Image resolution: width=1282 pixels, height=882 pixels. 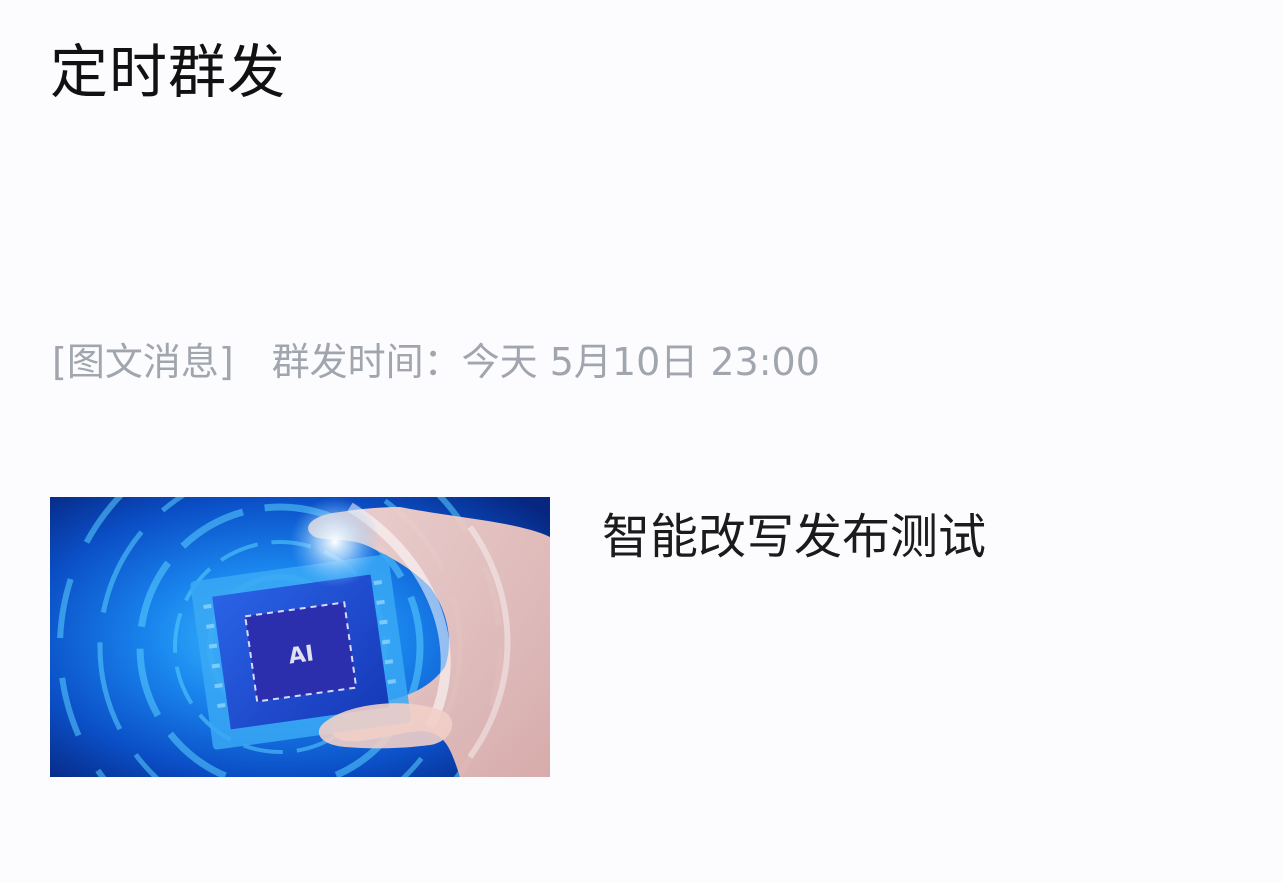 What do you see at coordinates (168, 72) in the screenshot?
I see `page-title: 定时群发` at bounding box center [168, 72].